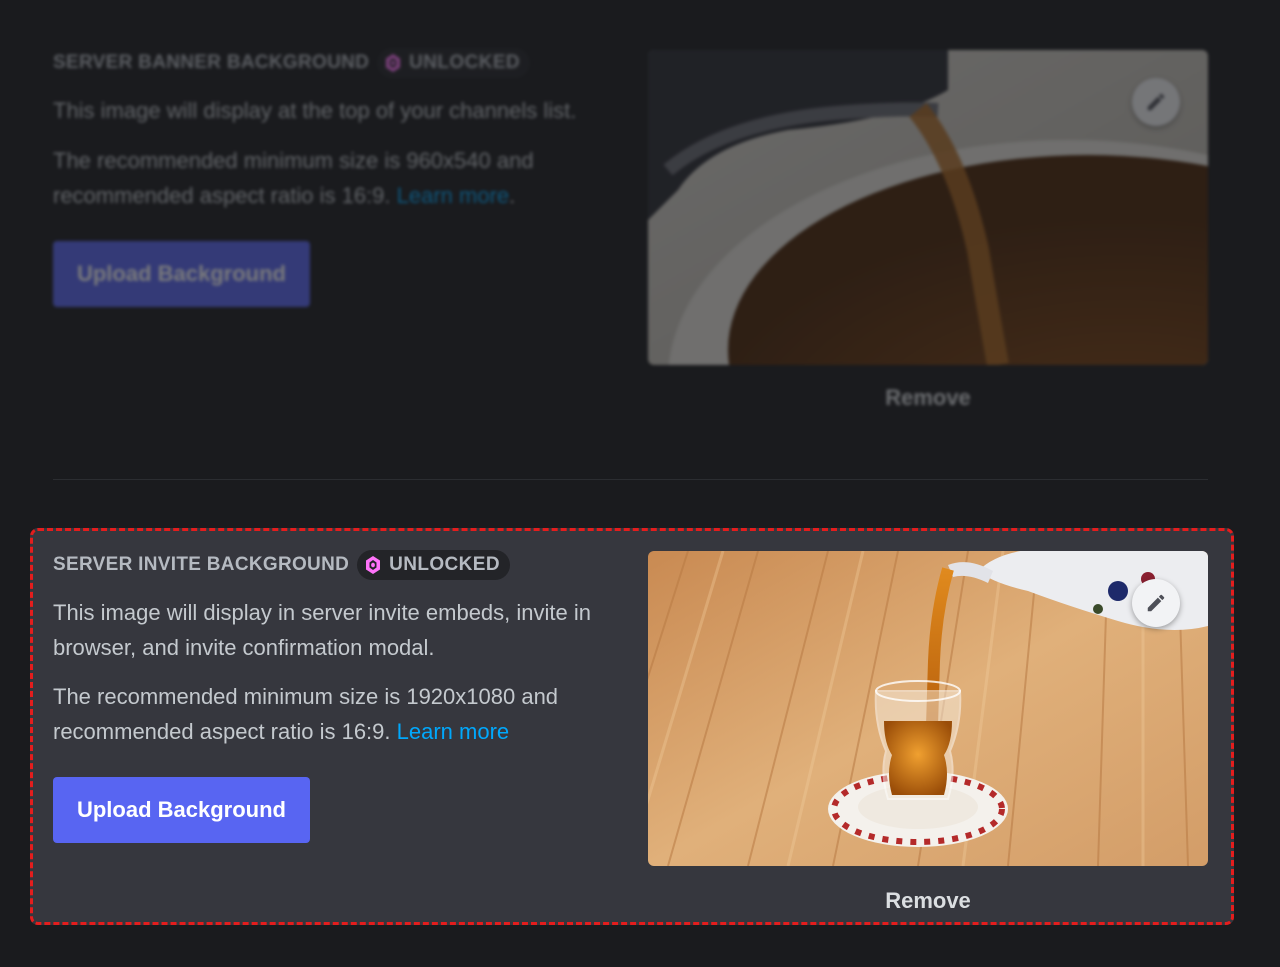  Describe the element at coordinates (630, 479) in the screenshot. I see `section-divider` at that location.